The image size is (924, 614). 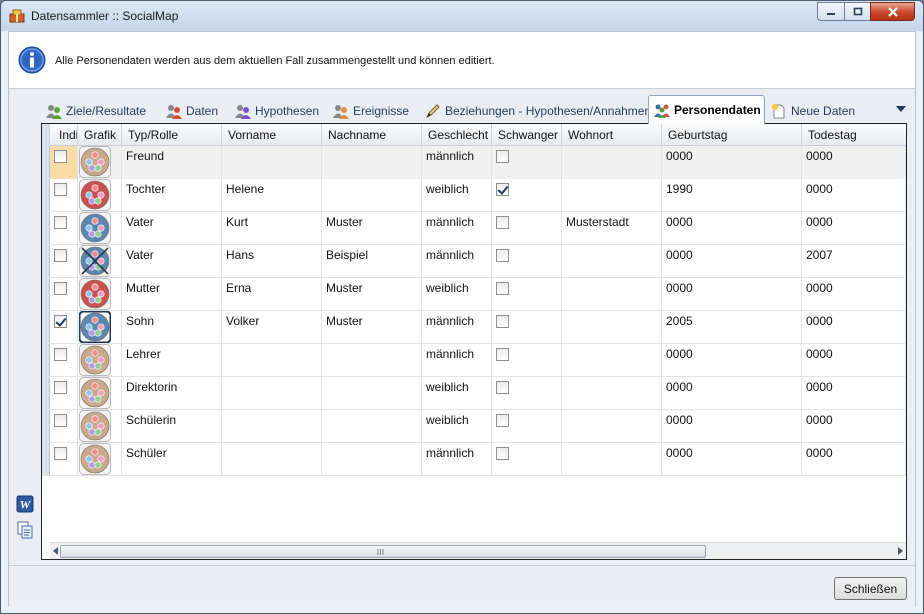 What do you see at coordinates (892, 11) in the screenshot?
I see `close-window-button` at bounding box center [892, 11].